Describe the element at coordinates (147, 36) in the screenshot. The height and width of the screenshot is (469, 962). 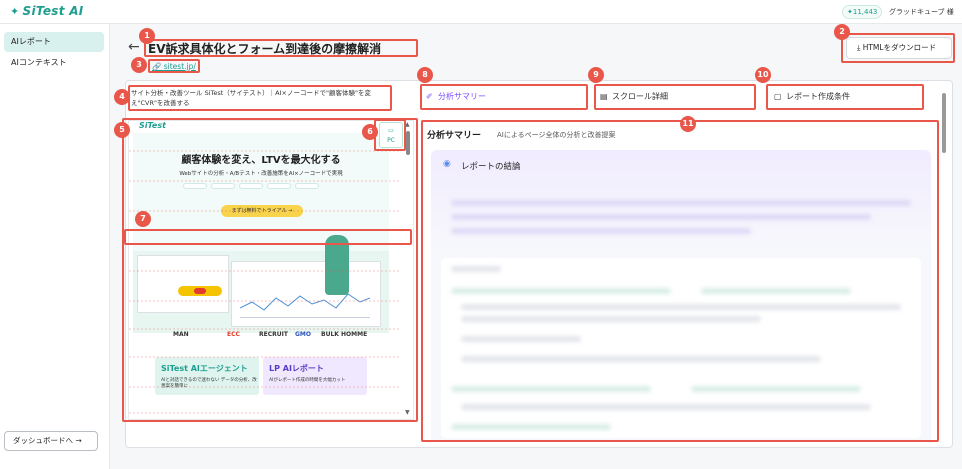
I see `annotation-badge: 1` at that location.